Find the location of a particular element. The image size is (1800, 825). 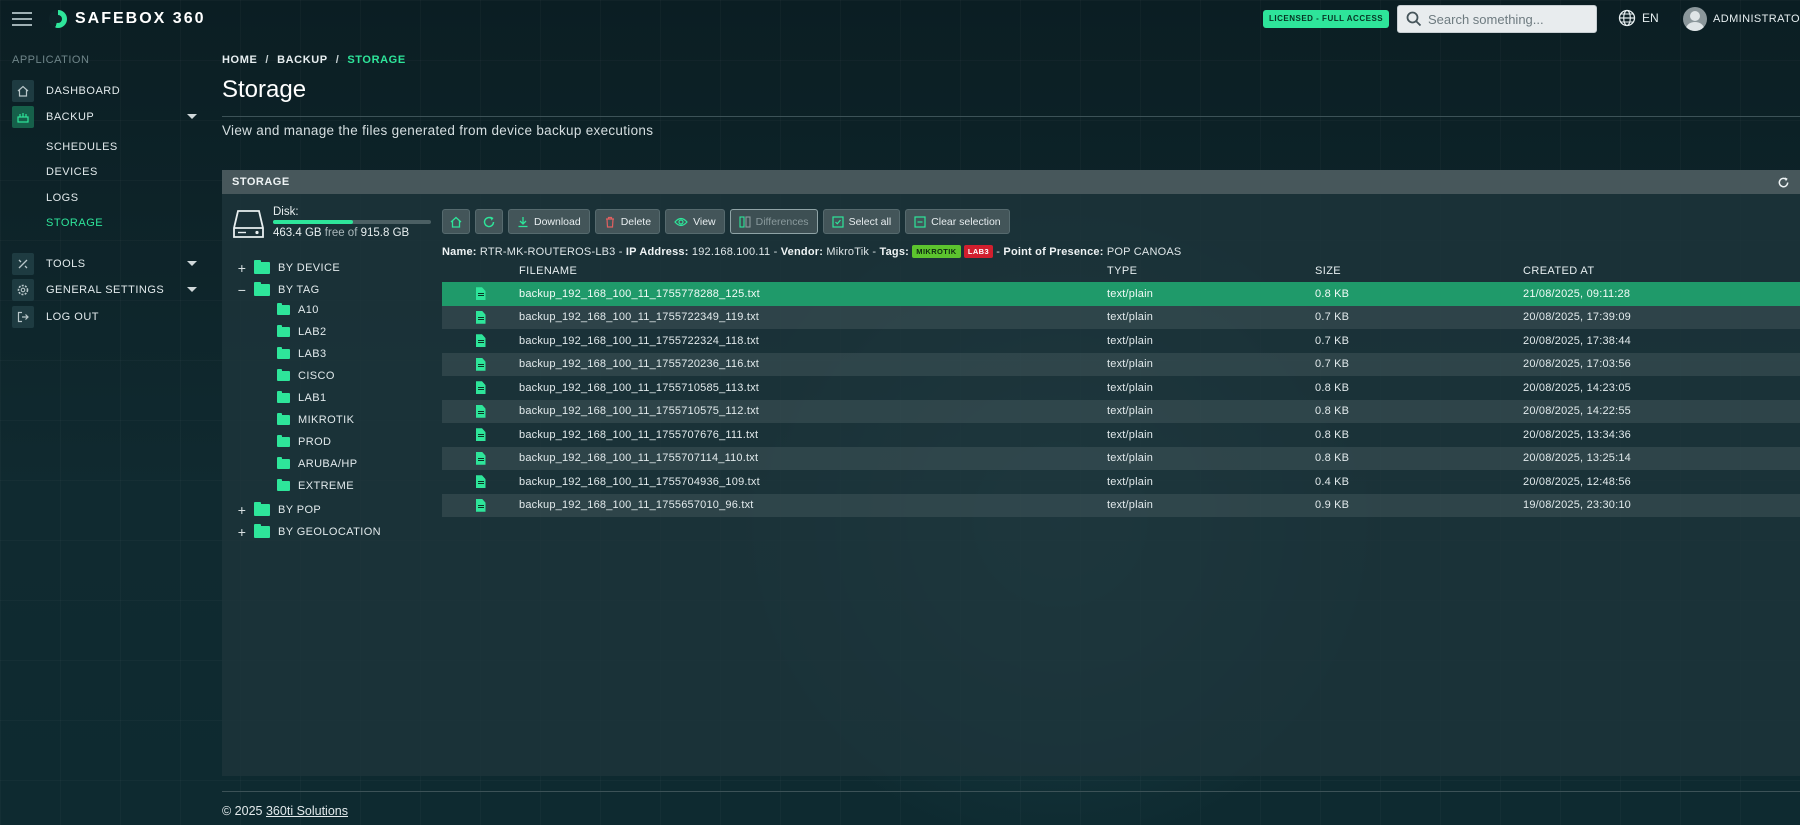

tree-node-by-geolocation: + BY GEOLOCATION is located at coordinates (308, 532).